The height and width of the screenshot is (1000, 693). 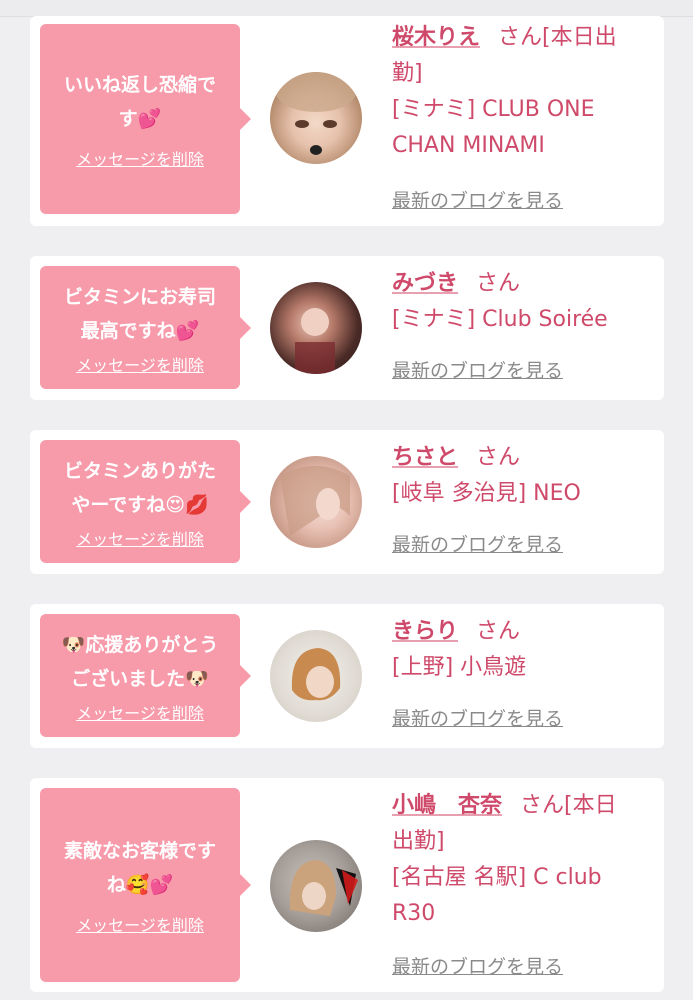 What do you see at coordinates (497, 877) in the screenshot?
I see `shop-name: [名古屋 名駅] C club` at bounding box center [497, 877].